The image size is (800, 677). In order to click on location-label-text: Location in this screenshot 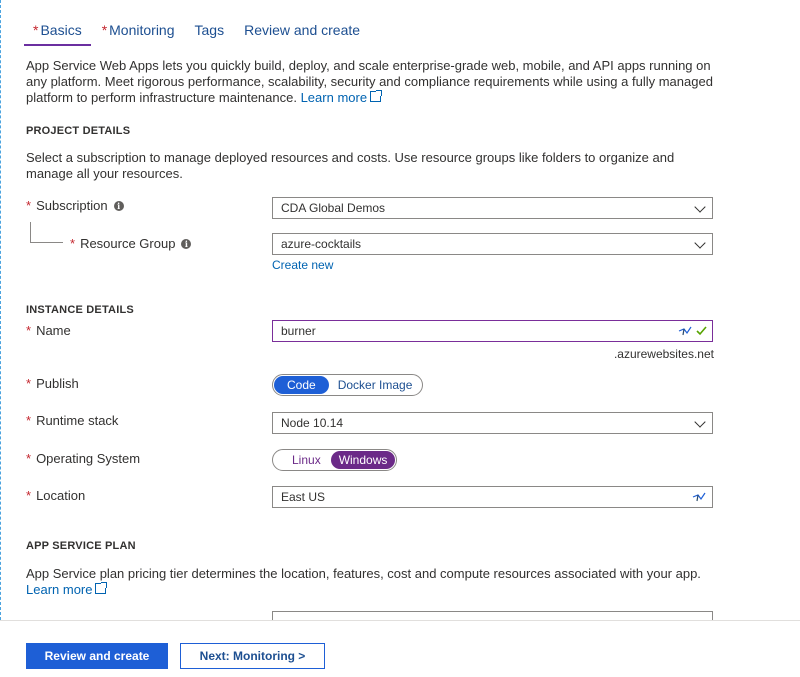, I will do `click(61, 495)`.